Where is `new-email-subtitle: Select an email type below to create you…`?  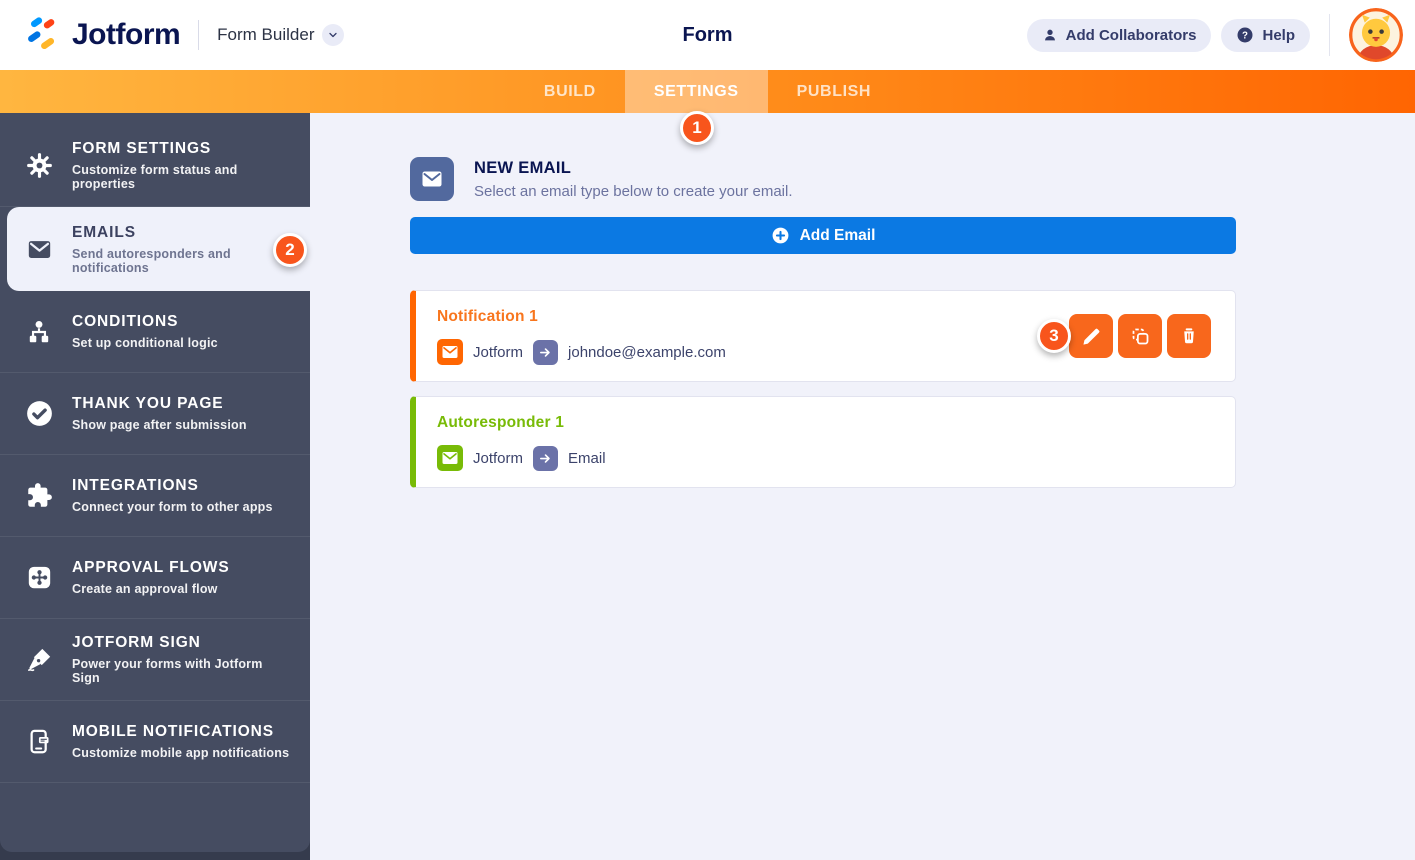
new-email-subtitle: Select an email type below to create you… is located at coordinates (633, 191).